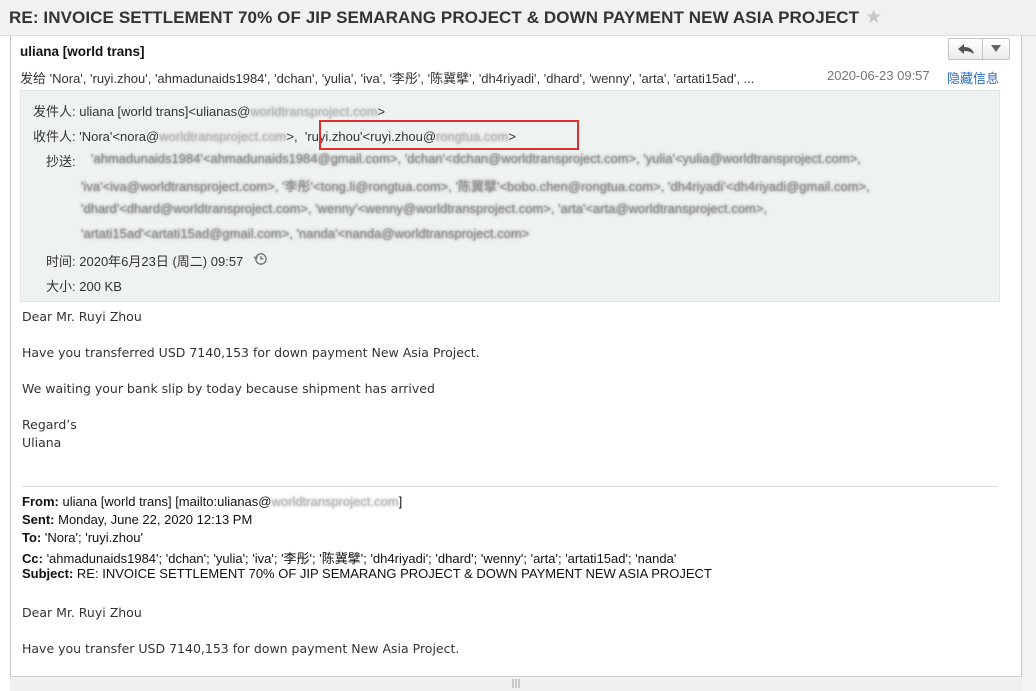  I want to click on quoted-sent-value: Monday, June 22, 2020 12:13 PM, so click(155, 519).